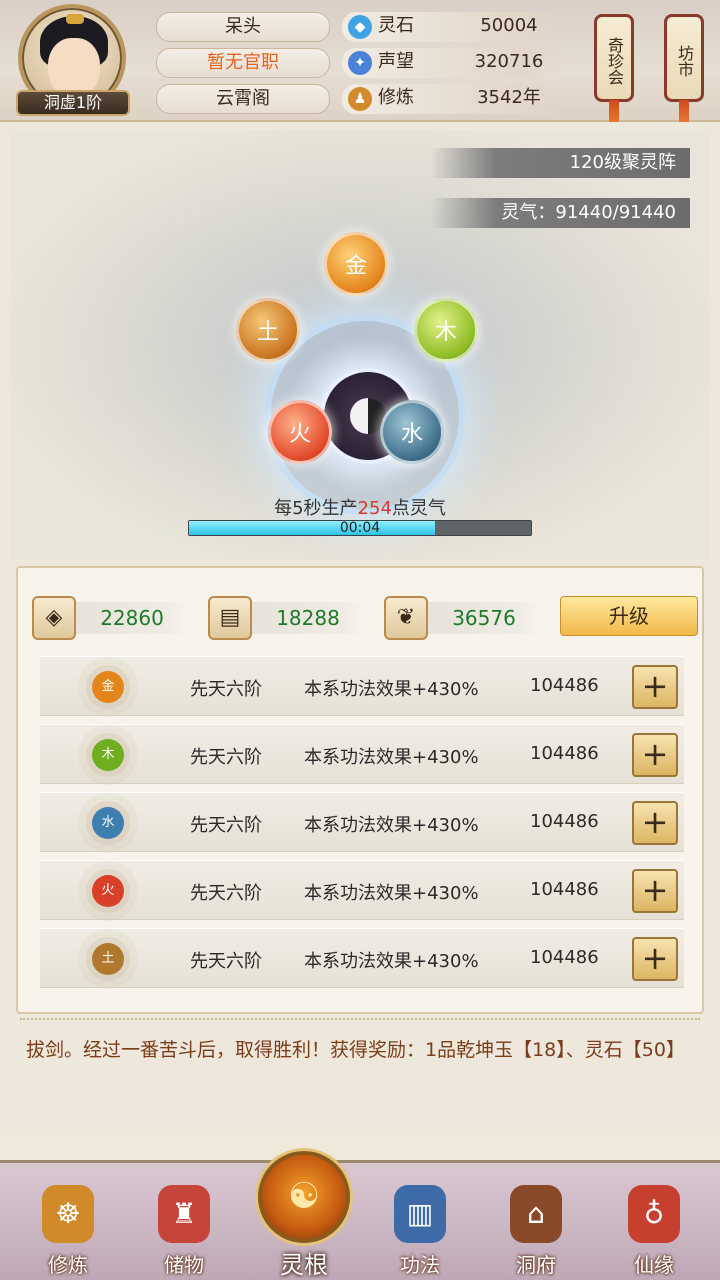 Image resolution: width=720 pixels, height=1280 pixels. What do you see at coordinates (655, 687) in the screenshot?
I see `upgrade-gold-plus-button: +` at bounding box center [655, 687].